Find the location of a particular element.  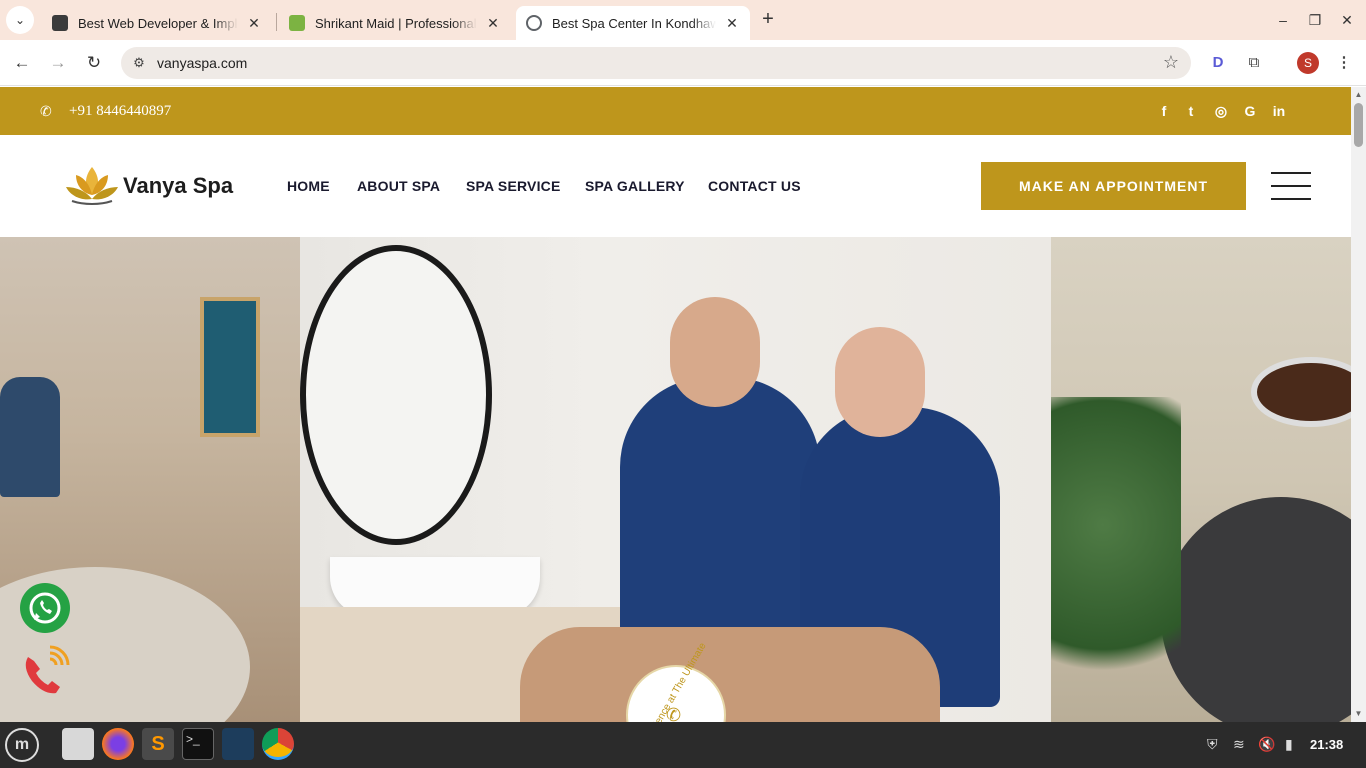

tab-web-developer: Best Web Developer & Implementation ✕ is located at coordinates (157, 23).